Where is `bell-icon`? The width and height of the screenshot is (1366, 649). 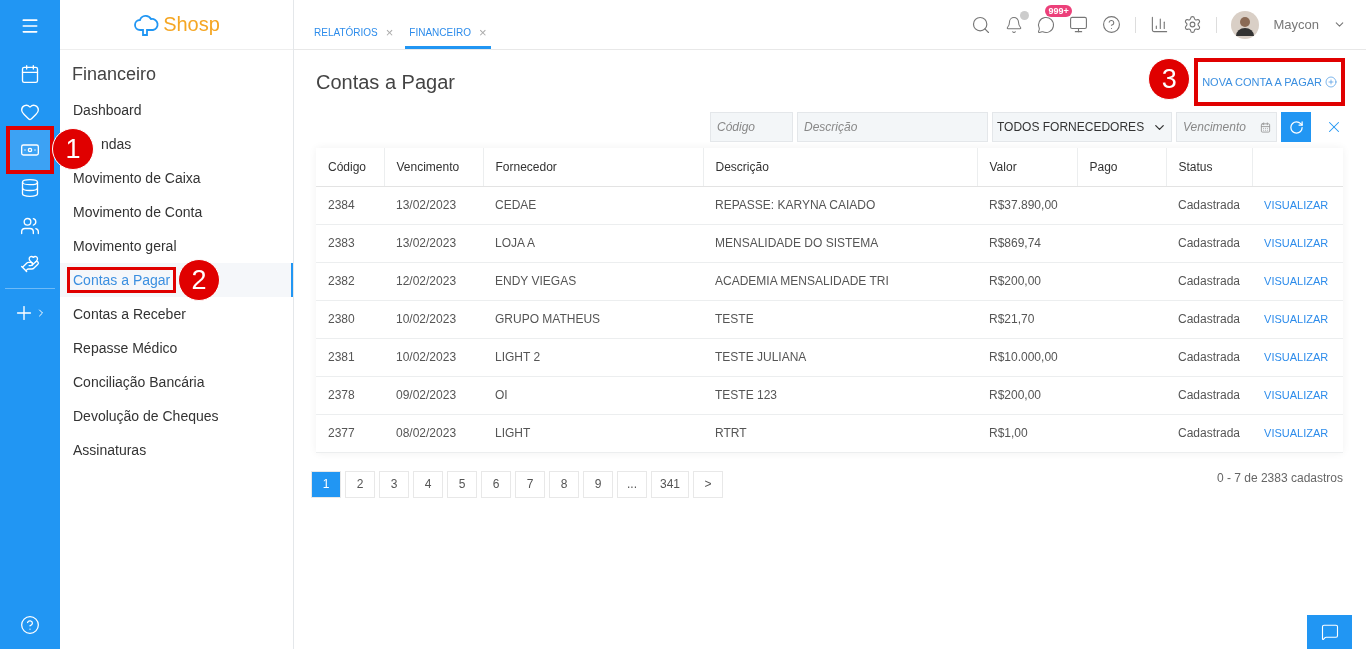
bell-icon is located at coordinates (1014, 24).